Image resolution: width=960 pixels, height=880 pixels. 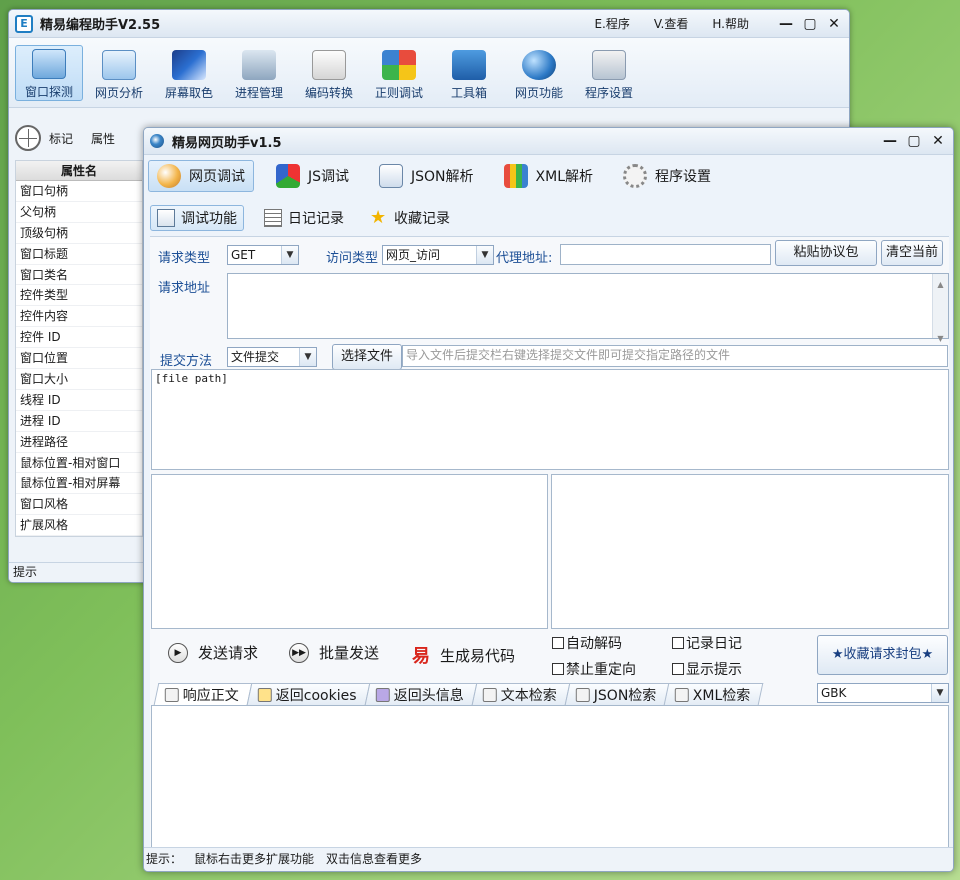 I want to click on batch-send-button: ▶▶ 批量发送, so click(x=334, y=652).